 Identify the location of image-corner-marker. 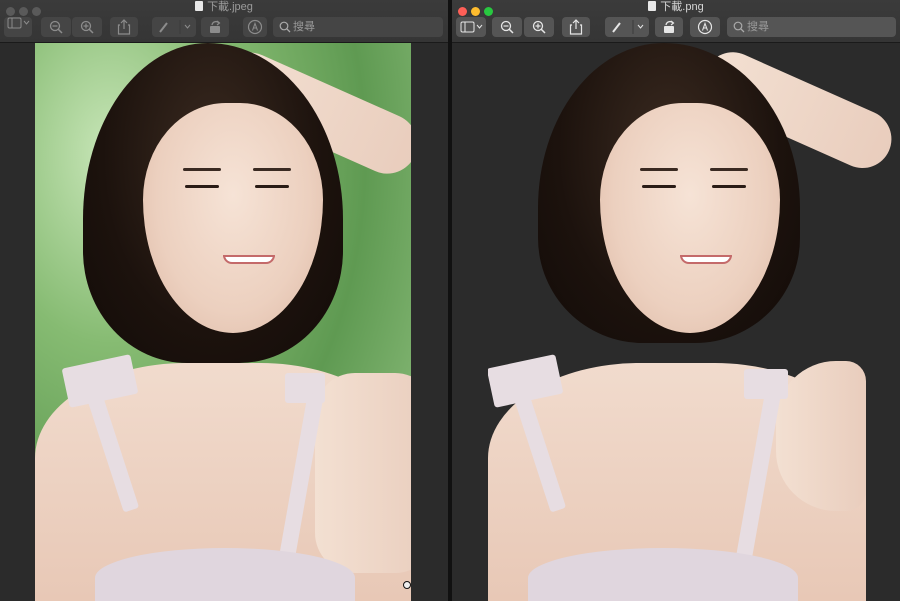
(407, 585).